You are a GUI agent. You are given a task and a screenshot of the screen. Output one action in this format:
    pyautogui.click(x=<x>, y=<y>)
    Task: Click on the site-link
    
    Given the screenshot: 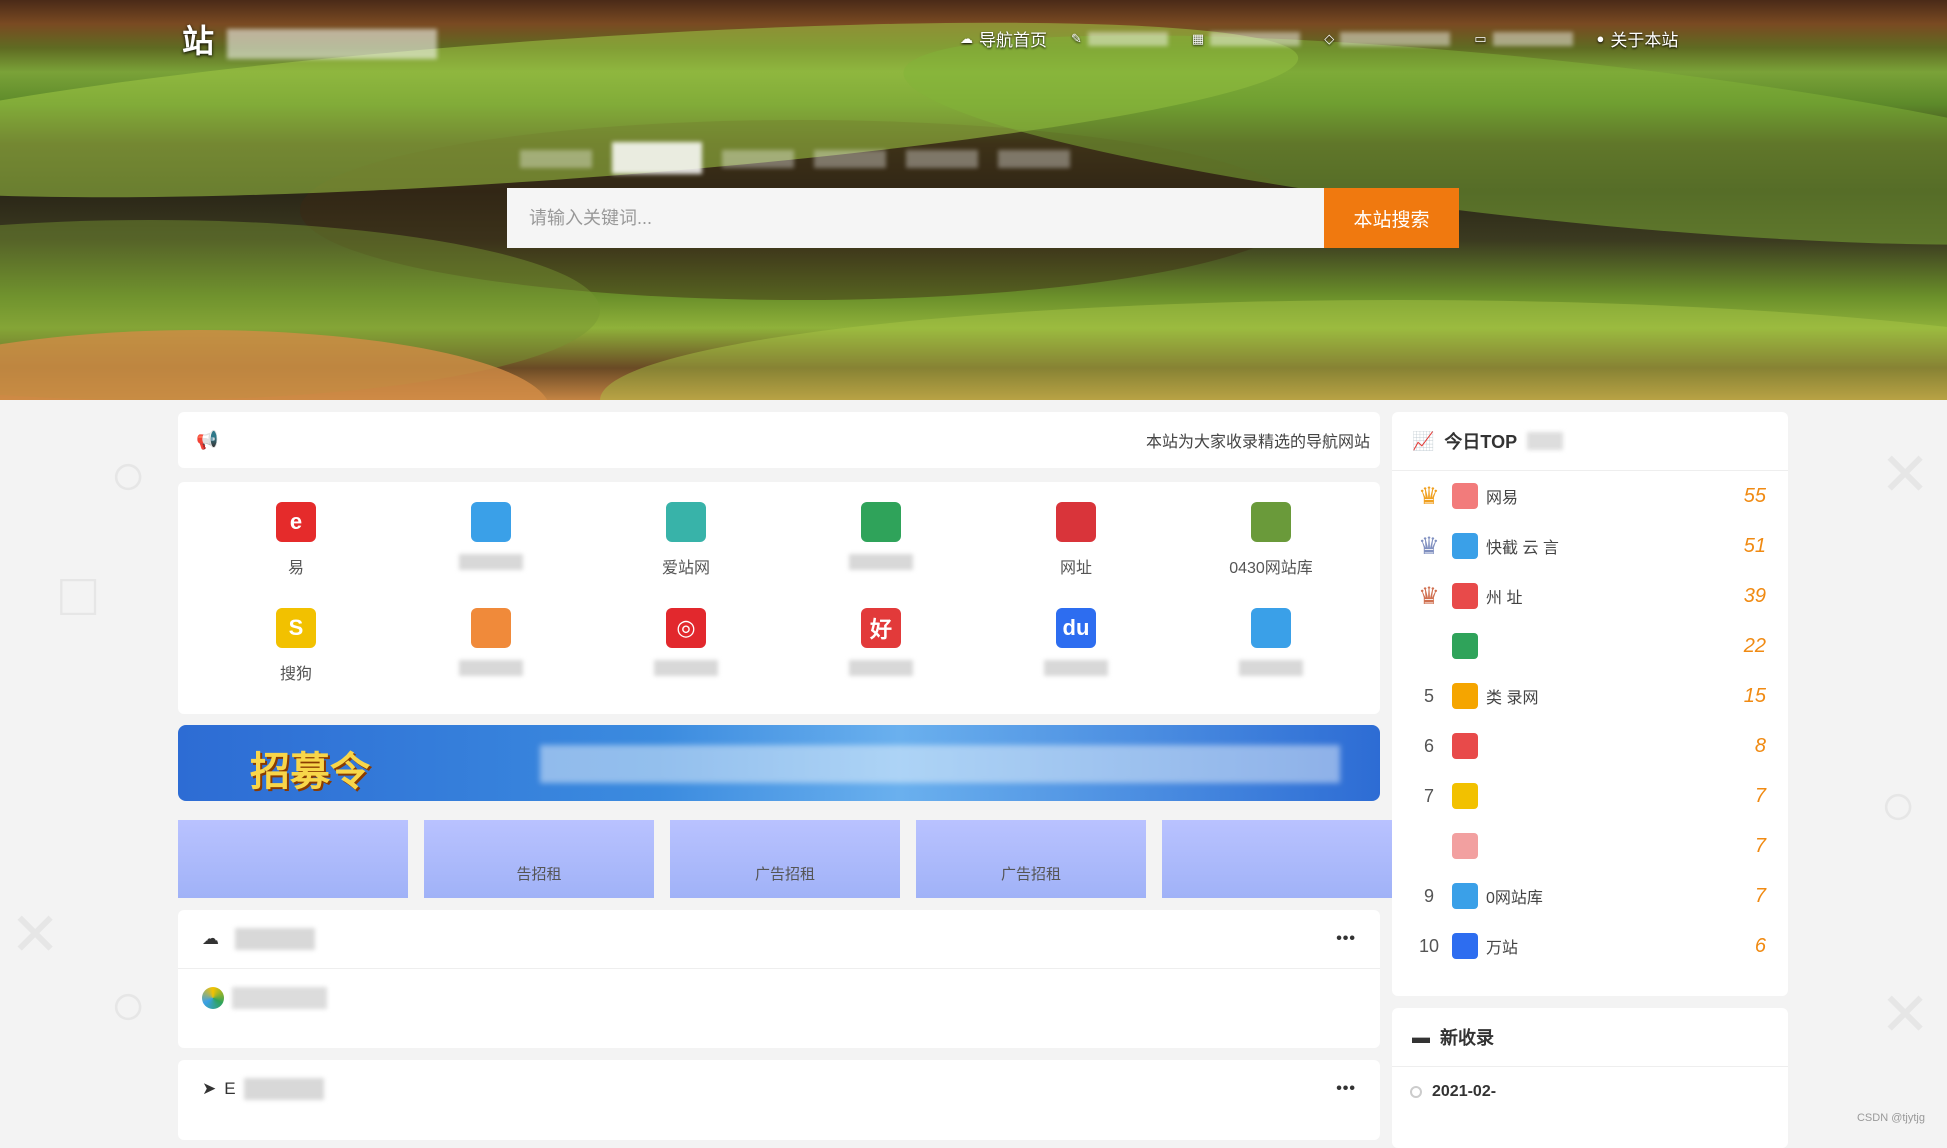 What is the action you would take?
    pyautogui.click(x=279, y=998)
    